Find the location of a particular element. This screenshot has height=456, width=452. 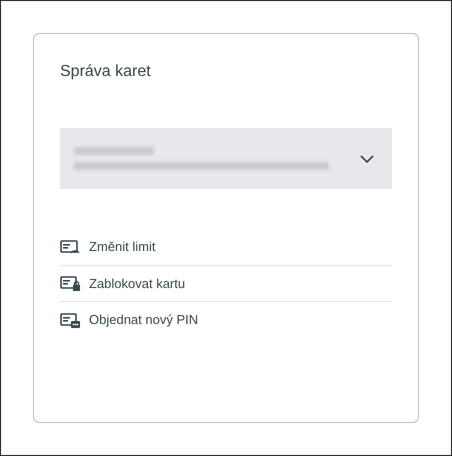

action-link: Objednat nový PIN is located at coordinates (226, 320).